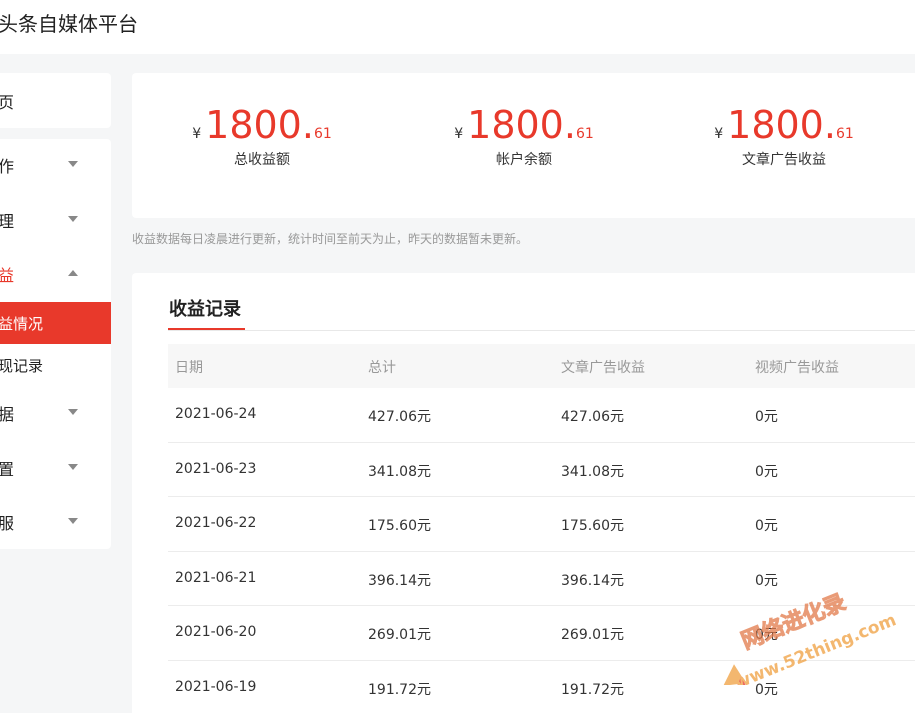  Describe the element at coordinates (7, 166) in the screenshot. I see `sidebar-item-label: 作` at that location.